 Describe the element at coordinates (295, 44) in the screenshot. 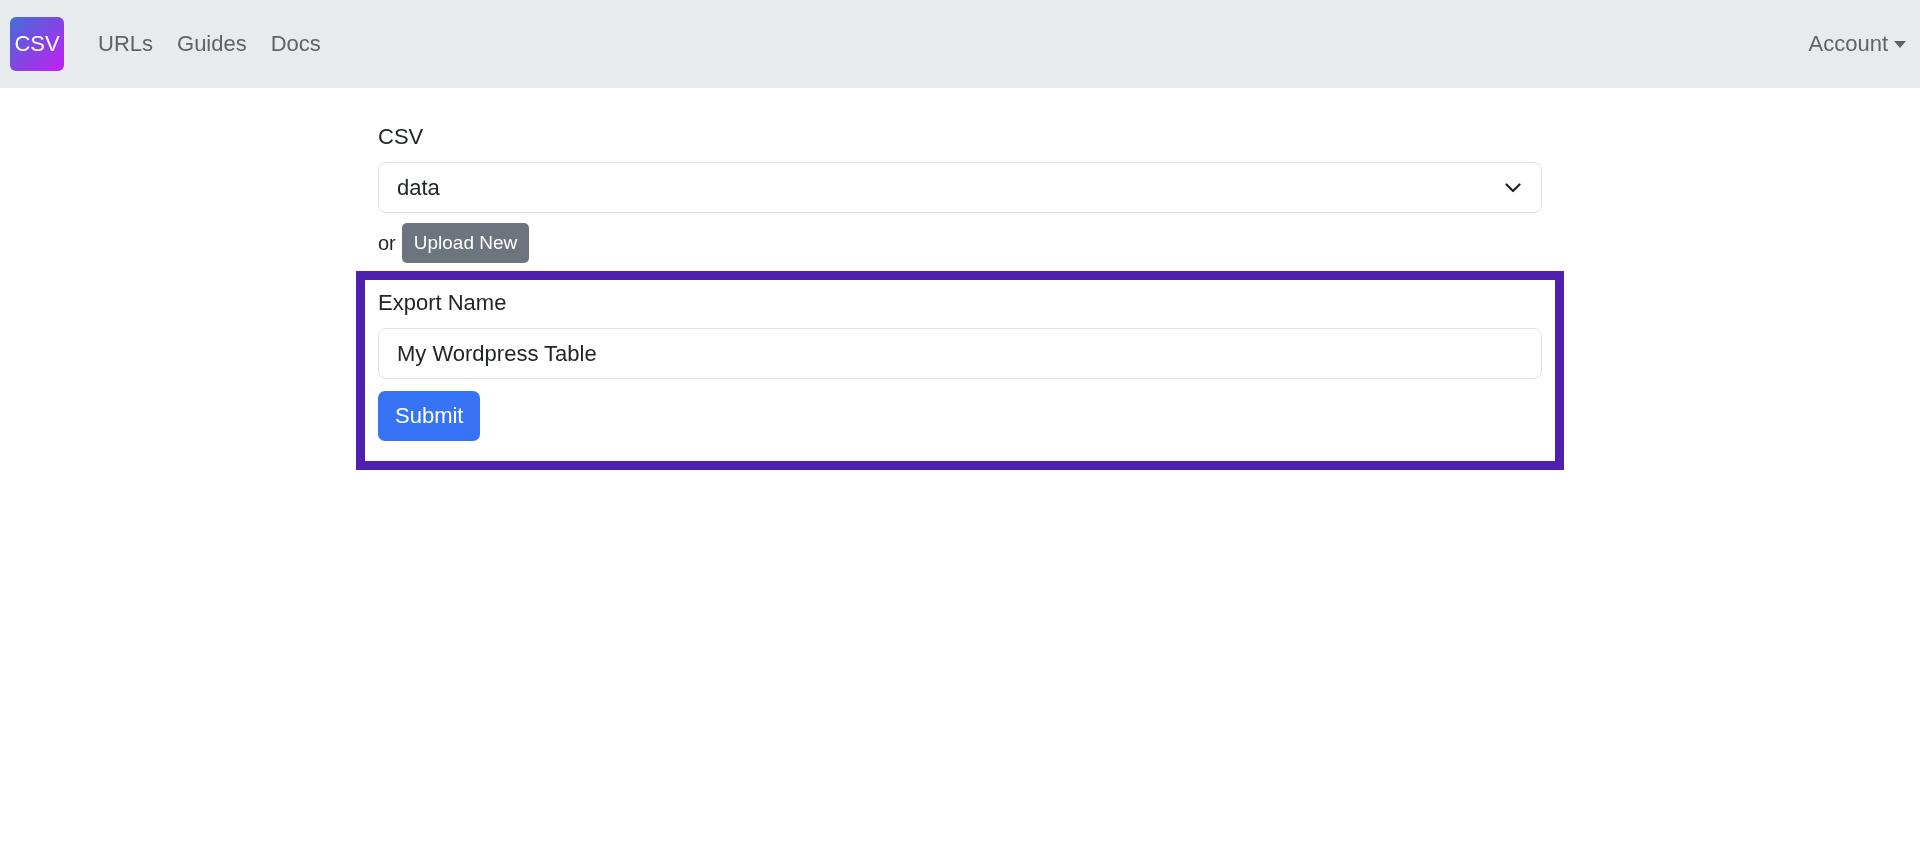

I see `nav-link: Docs` at that location.